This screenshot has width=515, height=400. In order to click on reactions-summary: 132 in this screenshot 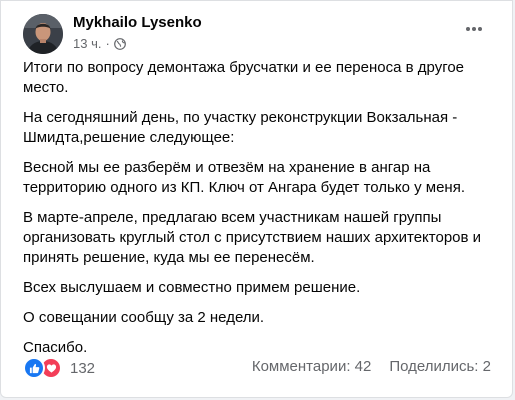, I will do `click(59, 368)`.